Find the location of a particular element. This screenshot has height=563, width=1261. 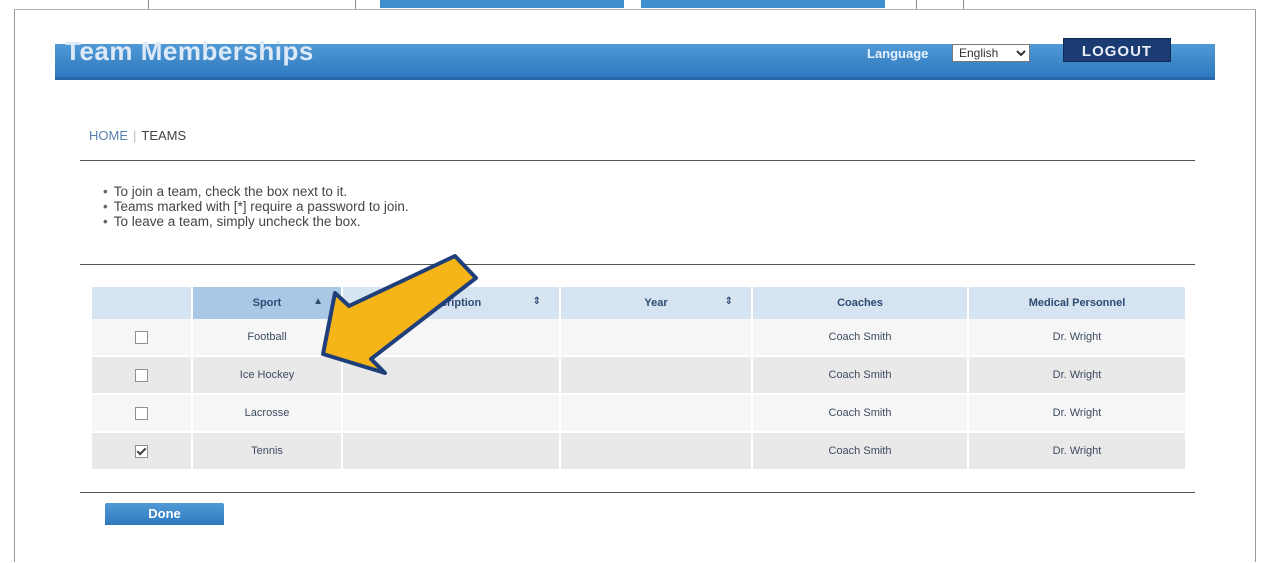

pointer-arrow-icon is located at coordinates (399, 314).